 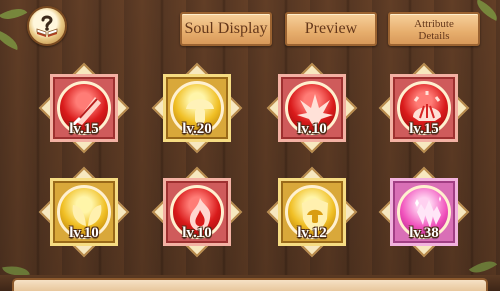 I want to click on soul-slot: lv.38, so click(x=424, y=212).